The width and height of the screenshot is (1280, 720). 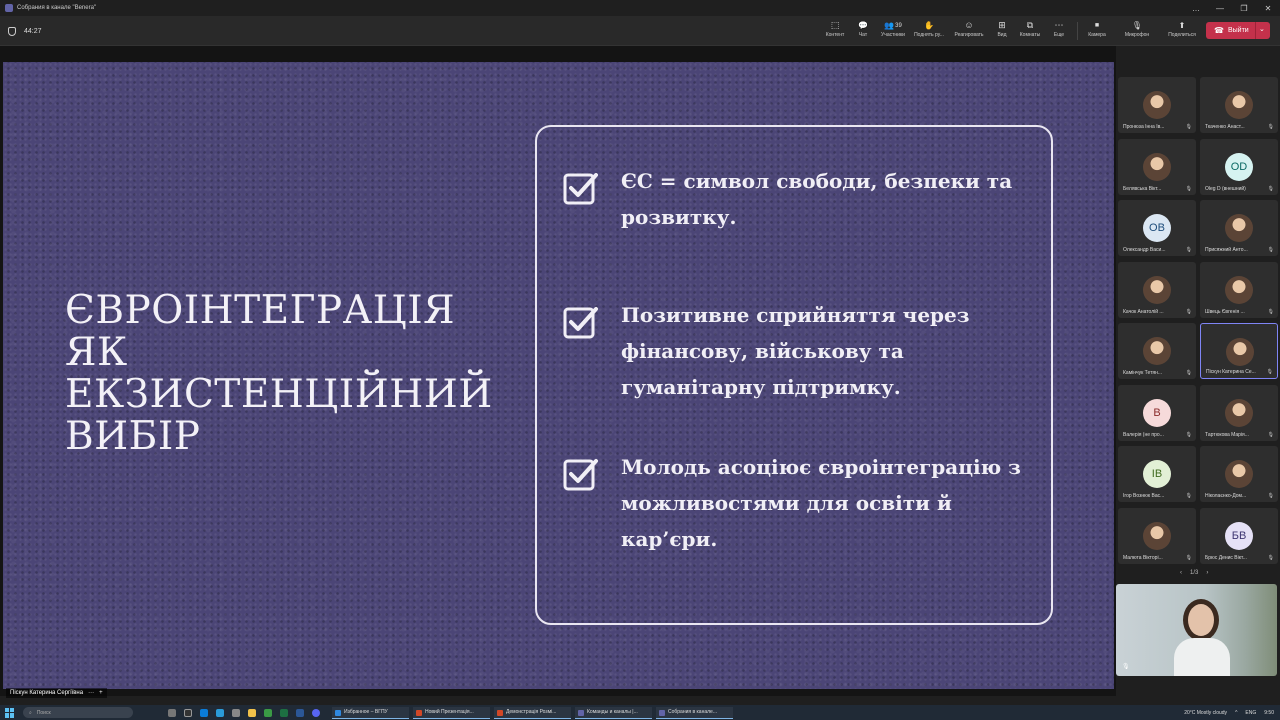 I want to click on pin-add-icon: +, so click(x=101, y=693).